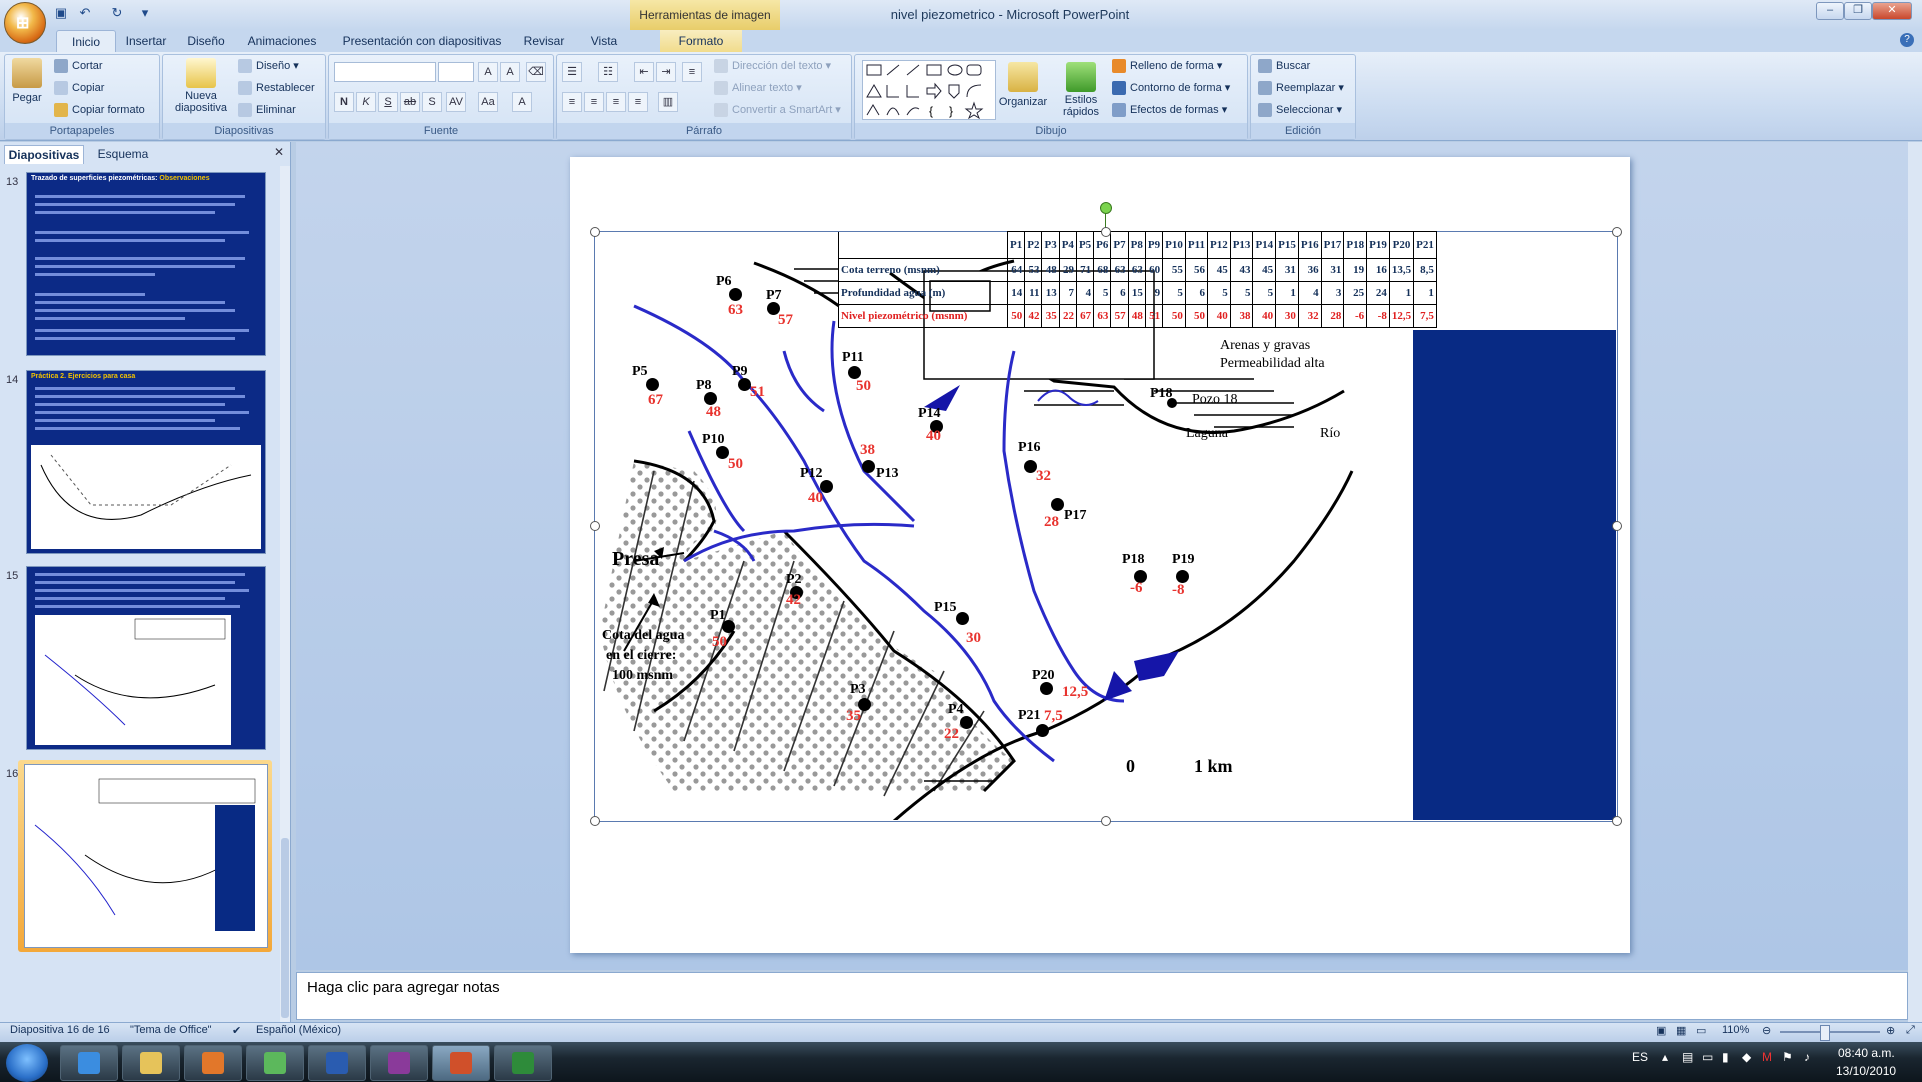 The height and width of the screenshot is (1082, 1922). What do you see at coordinates (523, 1063) in the screenshot?
I see `taskbar-excel` at bounding box center [523, 1063].